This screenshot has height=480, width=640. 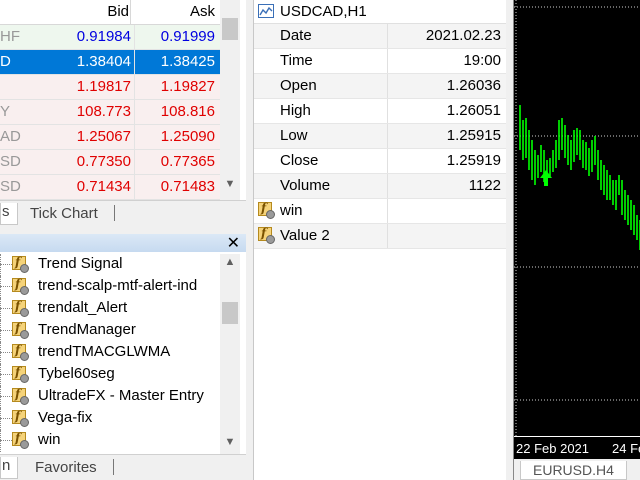 I want to click on data-window-row: Volume 1122, so click(x=380, y=186).